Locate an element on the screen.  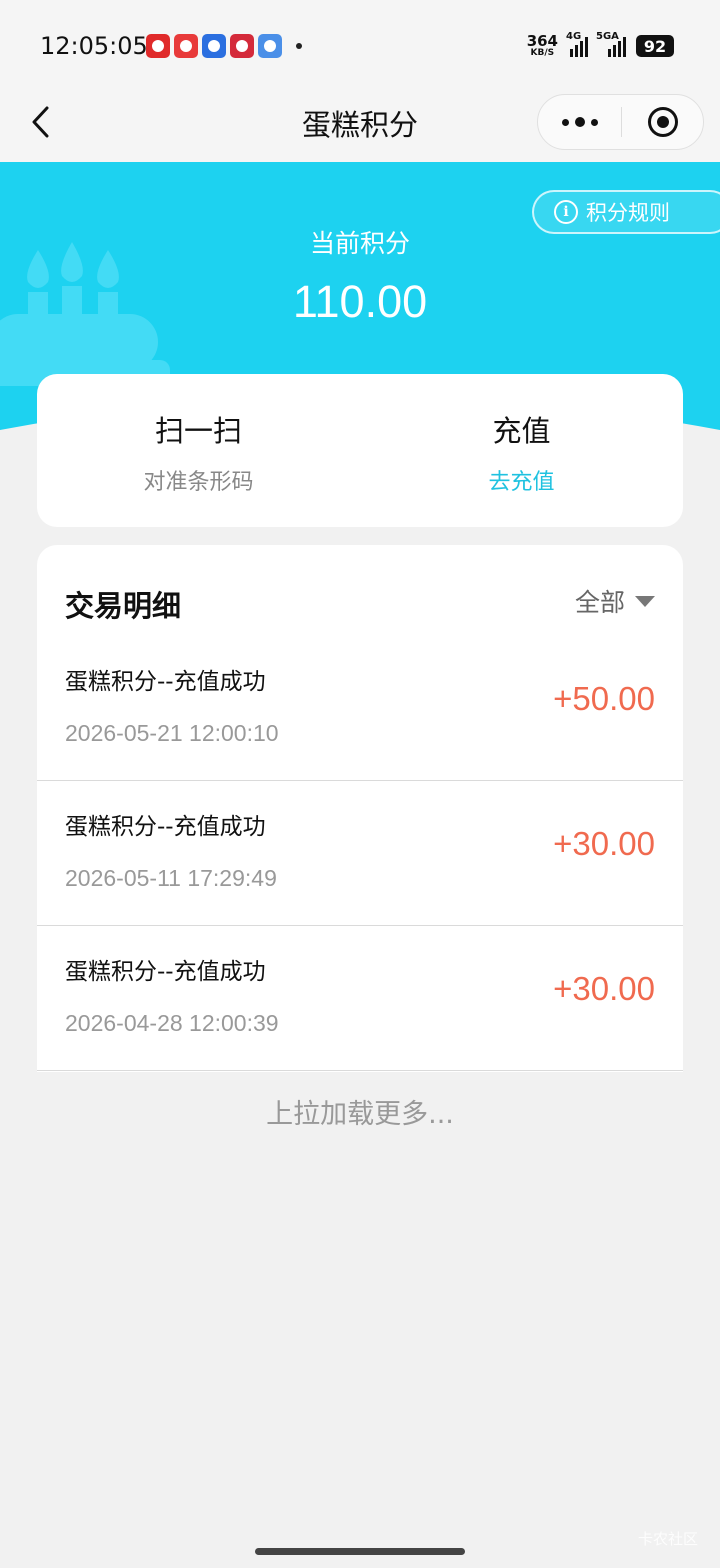
transaction-time: 2026-05-11 17:29:49 is located at coordinates (171, 878).